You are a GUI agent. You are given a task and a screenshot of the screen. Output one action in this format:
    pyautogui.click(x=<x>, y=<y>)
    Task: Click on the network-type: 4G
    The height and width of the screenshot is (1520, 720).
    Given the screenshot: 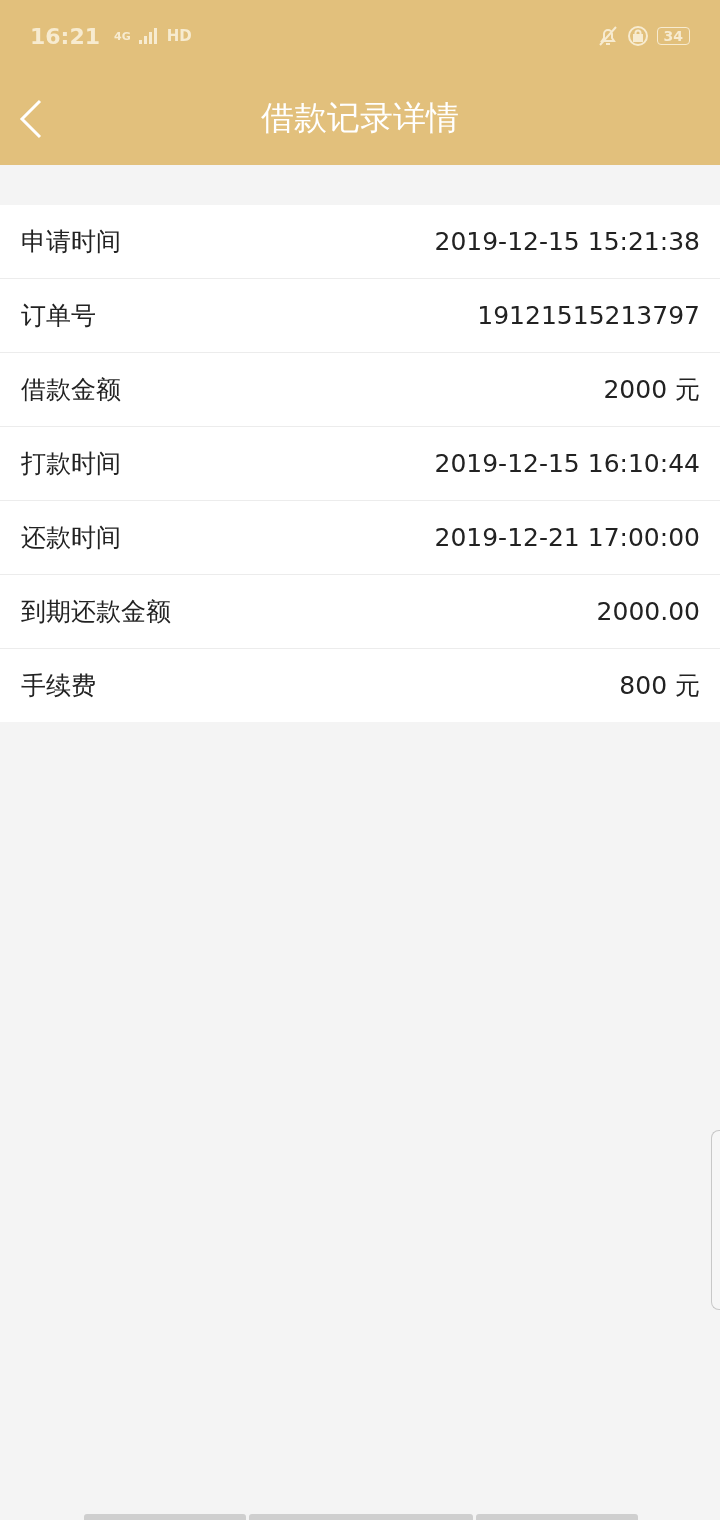 What is the action you would take?
    pyautogui.click(x=122, y=36)
    